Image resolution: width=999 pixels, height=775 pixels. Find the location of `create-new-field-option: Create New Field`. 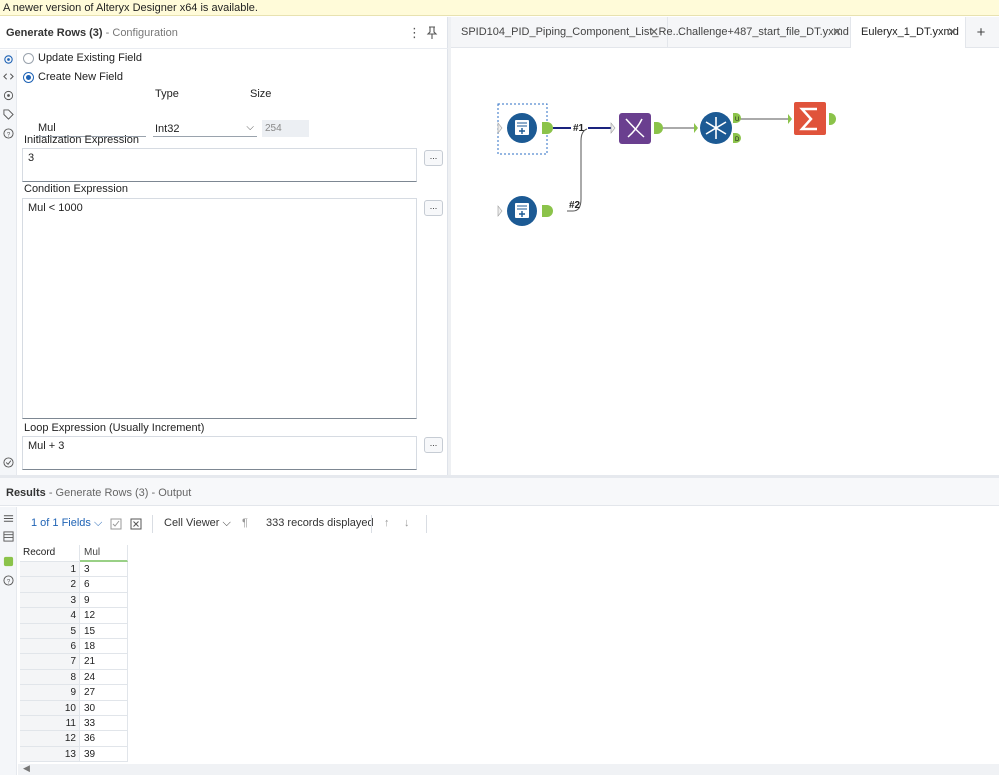

create-new-field-option: Create New Field is located at coordinates (73, 77).